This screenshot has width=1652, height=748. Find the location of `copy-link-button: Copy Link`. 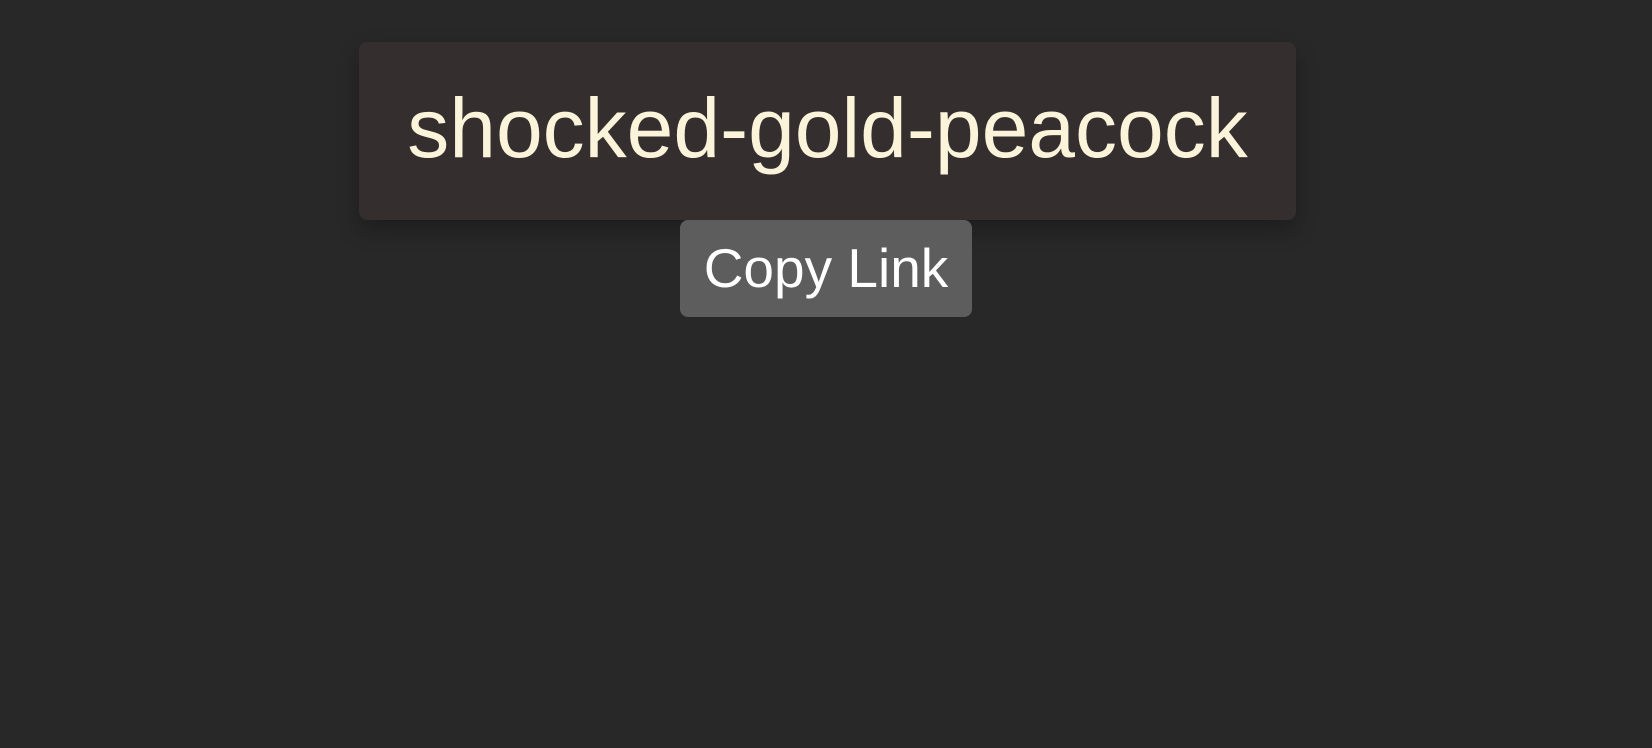

copy-link-button: Copy Link is located at coordinates (826, 268).